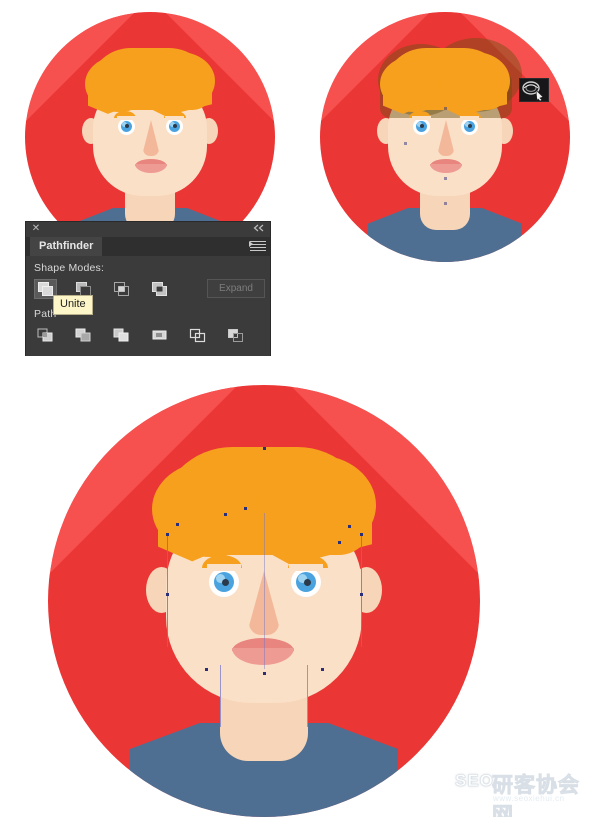 Image resolution: width=600 pixels, height=817 pixels. What do you see at coordinates (220, 696) in the screenshot?
I see `path-segment-neck-left` at bounding box center [220, 696].